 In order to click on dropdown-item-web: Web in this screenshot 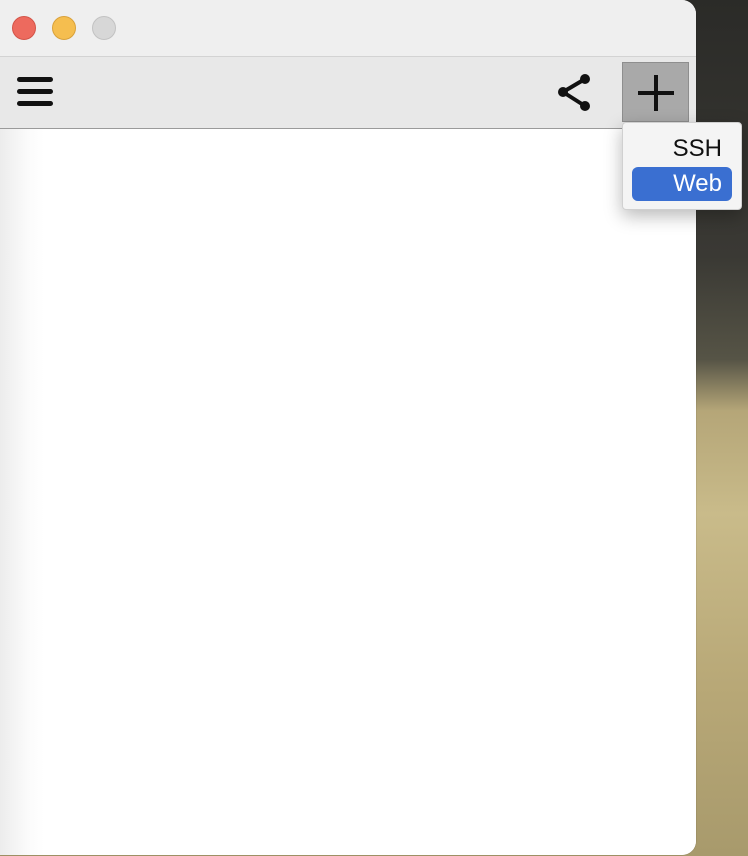, I will do `click(682, 184)`.